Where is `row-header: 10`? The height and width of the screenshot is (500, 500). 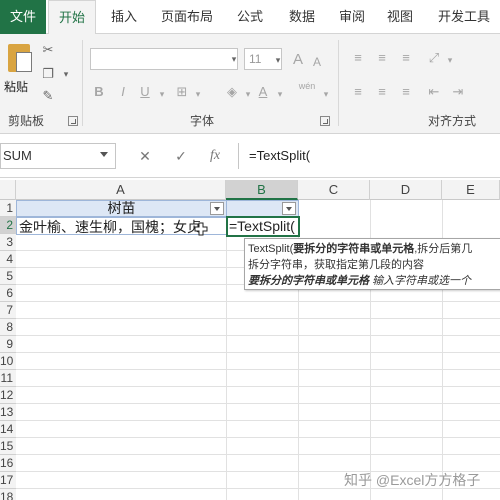 row-header: 10 is located at coordinates (8, 361).